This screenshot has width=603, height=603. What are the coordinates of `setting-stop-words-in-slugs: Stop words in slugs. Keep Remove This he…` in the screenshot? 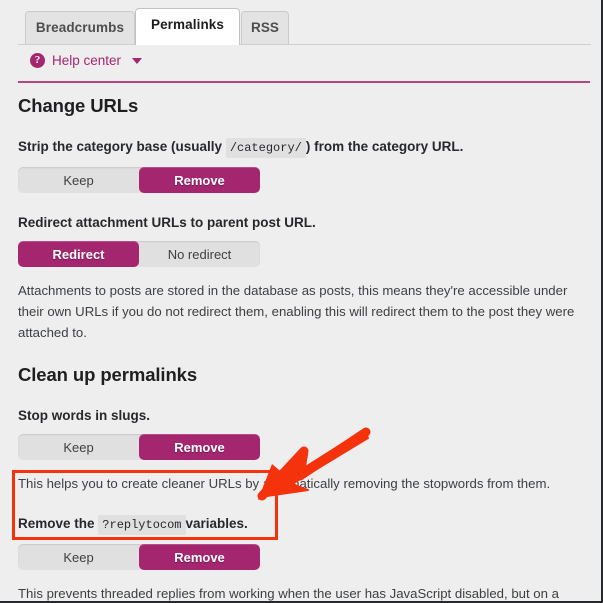 It's located at (304, 450).